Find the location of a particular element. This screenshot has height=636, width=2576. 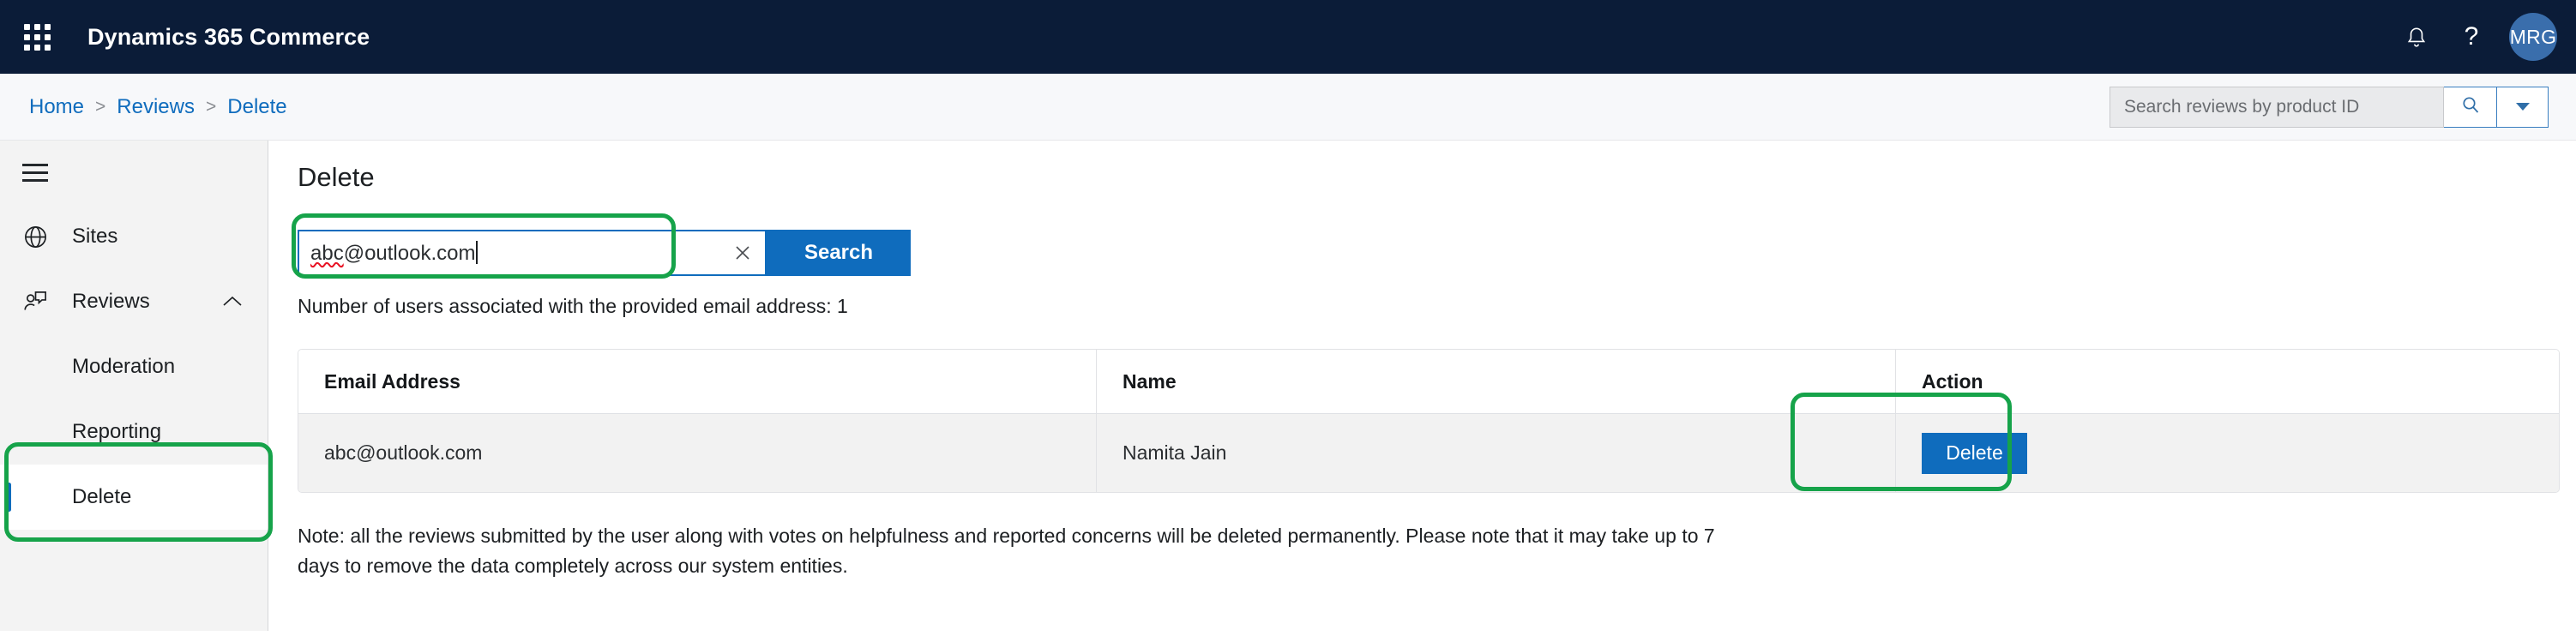

sidebar-subitem-label: Reporting is located at coordinates (117, 431).